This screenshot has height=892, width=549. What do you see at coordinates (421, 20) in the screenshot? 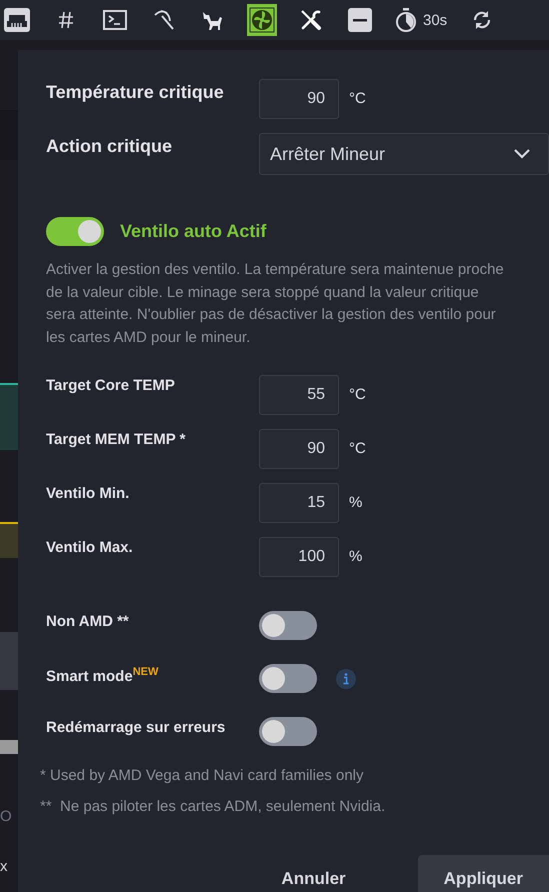
I see `timer-button: 30s` at bounding box center [421, 20].